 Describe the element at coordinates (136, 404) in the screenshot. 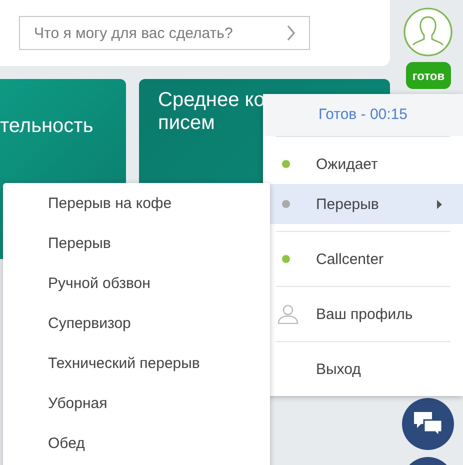

I see `menu-item: Уборная` at that location.